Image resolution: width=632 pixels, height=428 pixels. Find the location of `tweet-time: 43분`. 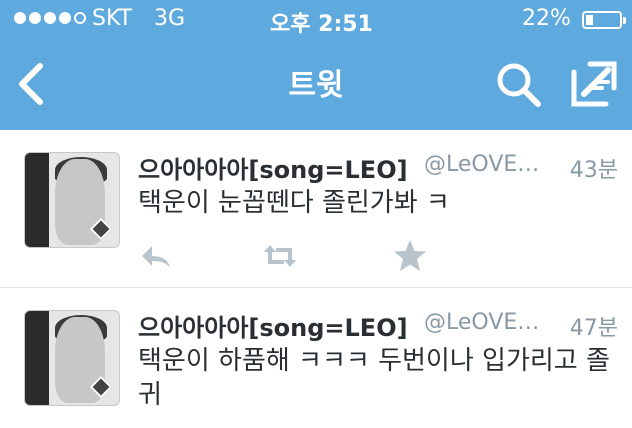

tweet-time: 43분 is located at coordinates (593, 170).